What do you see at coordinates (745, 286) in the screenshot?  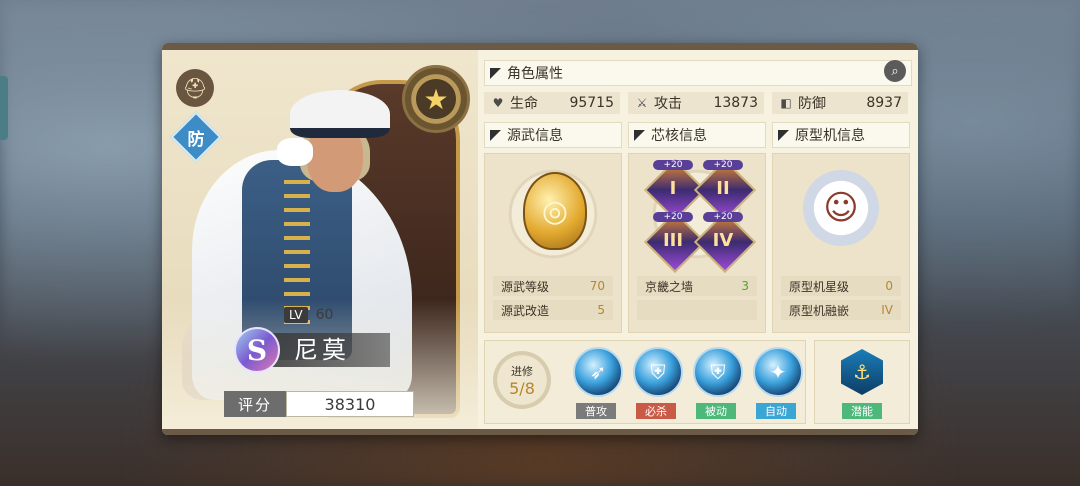 I see `row-value: 3` at bounding box center [745, 286].